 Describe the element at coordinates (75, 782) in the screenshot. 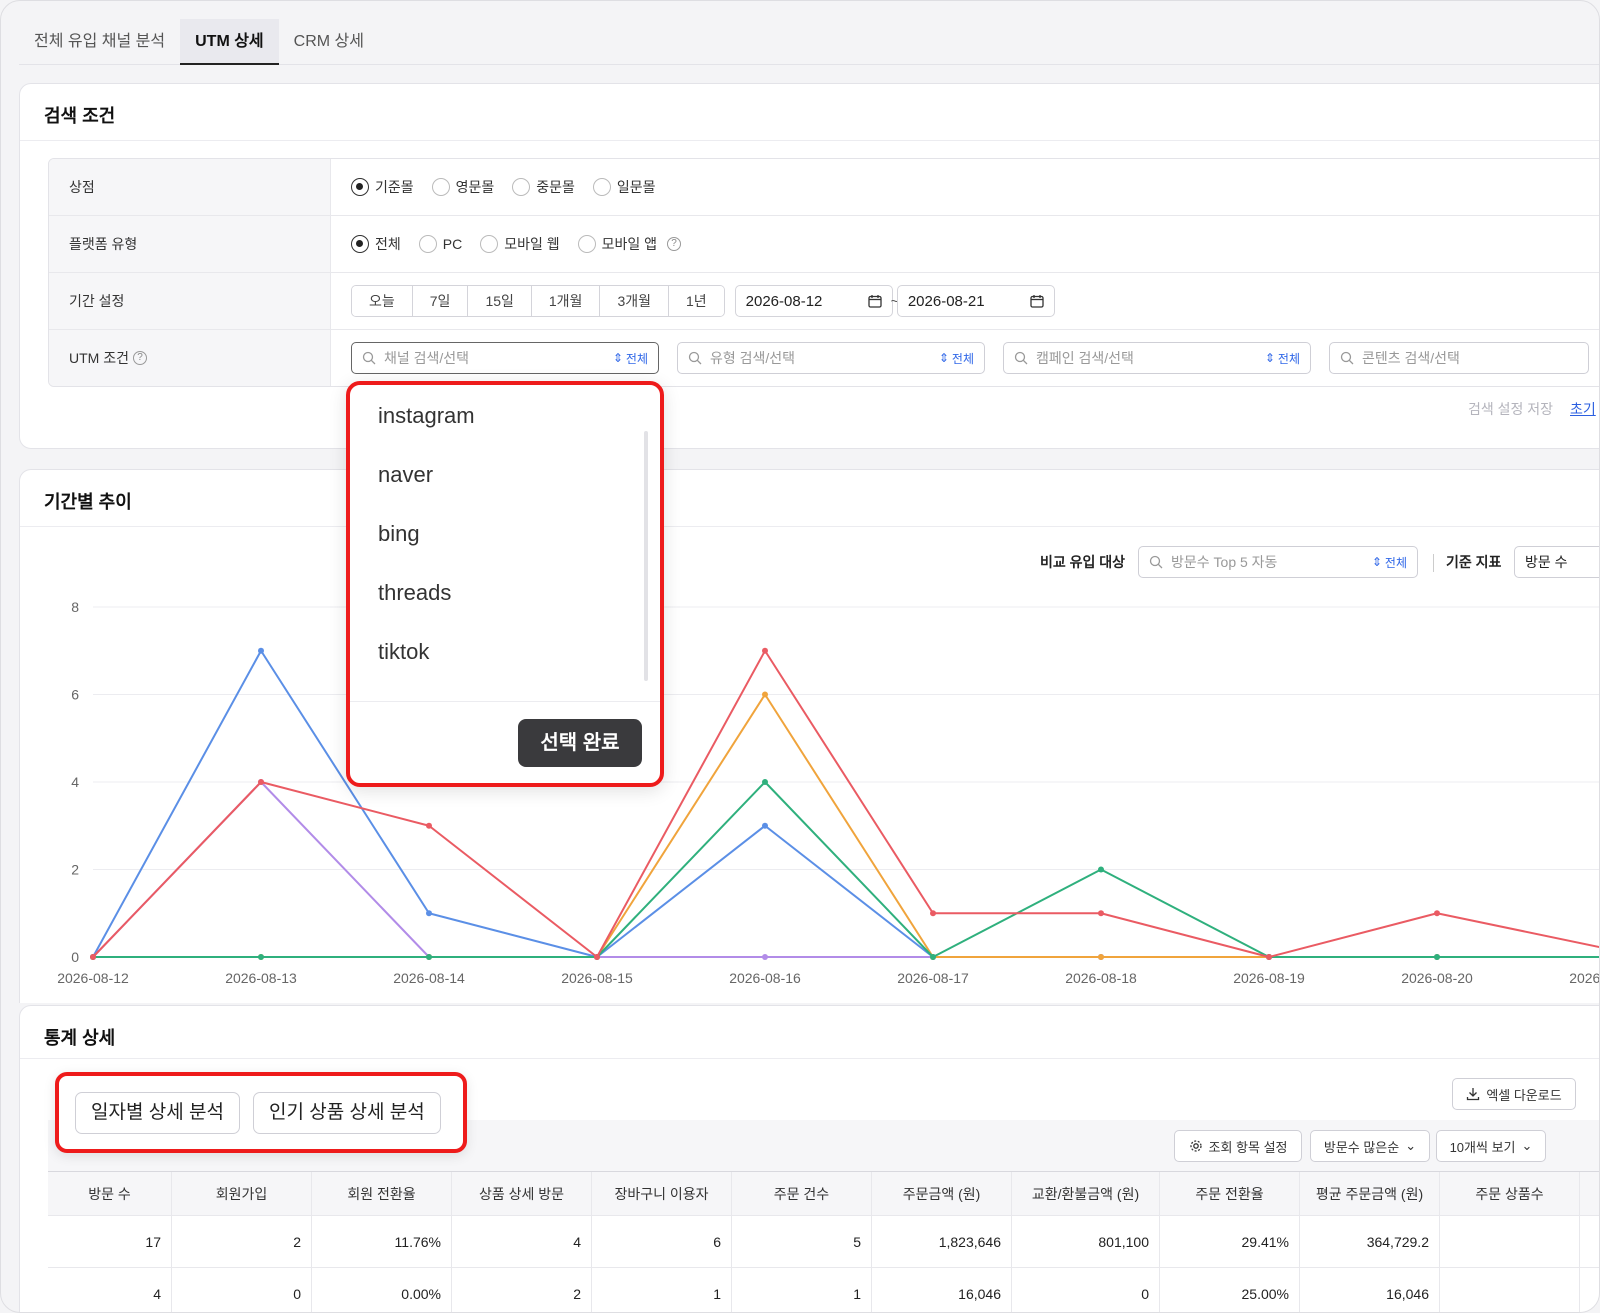

I see `y-tick-label: 4` at that location.